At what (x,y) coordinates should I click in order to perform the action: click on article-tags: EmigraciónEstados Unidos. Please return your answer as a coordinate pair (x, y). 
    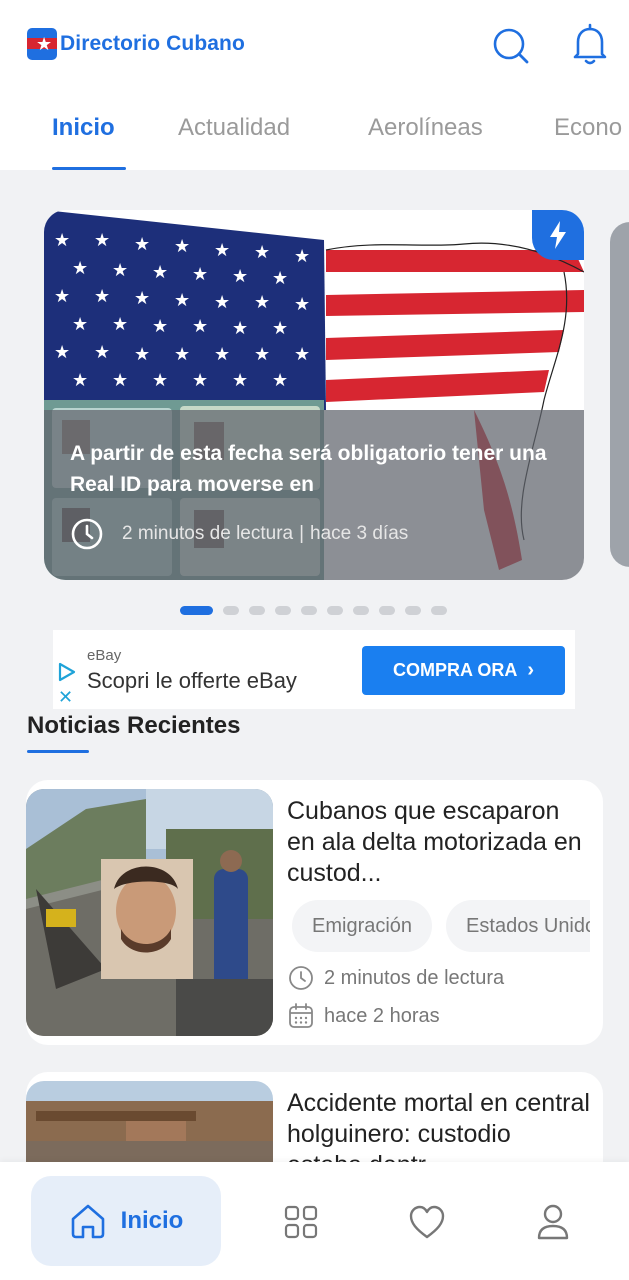
    Looking at the image, I should click on (441, 926).